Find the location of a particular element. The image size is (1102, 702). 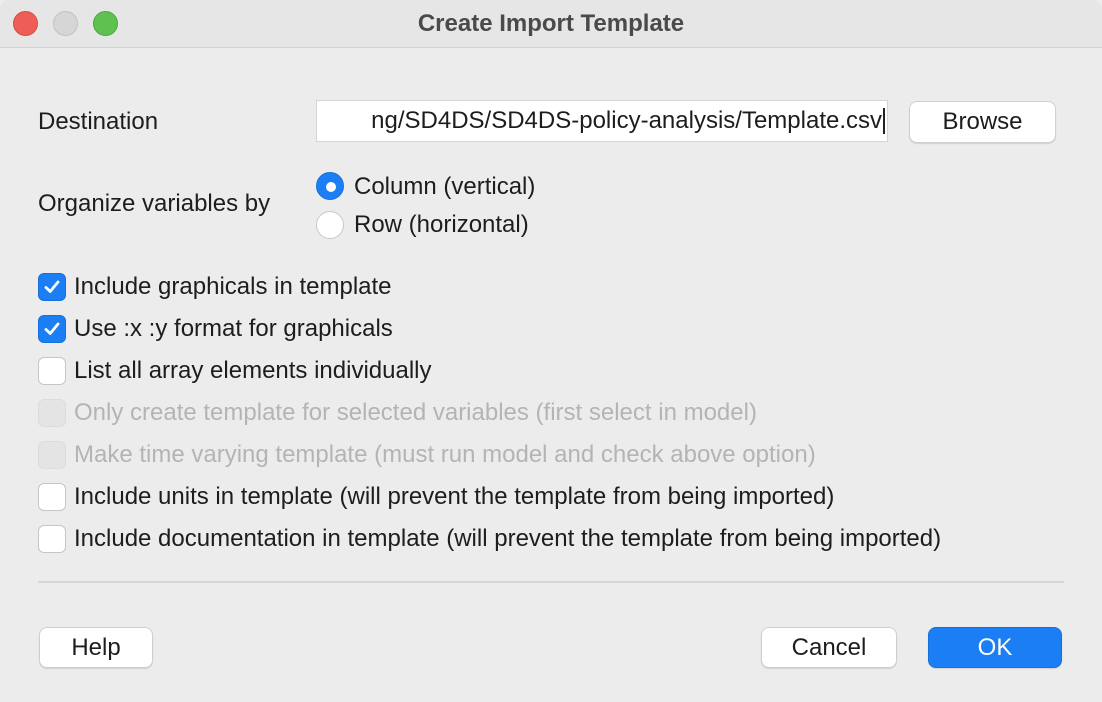

radio-row is located at coordinates (330, 225).